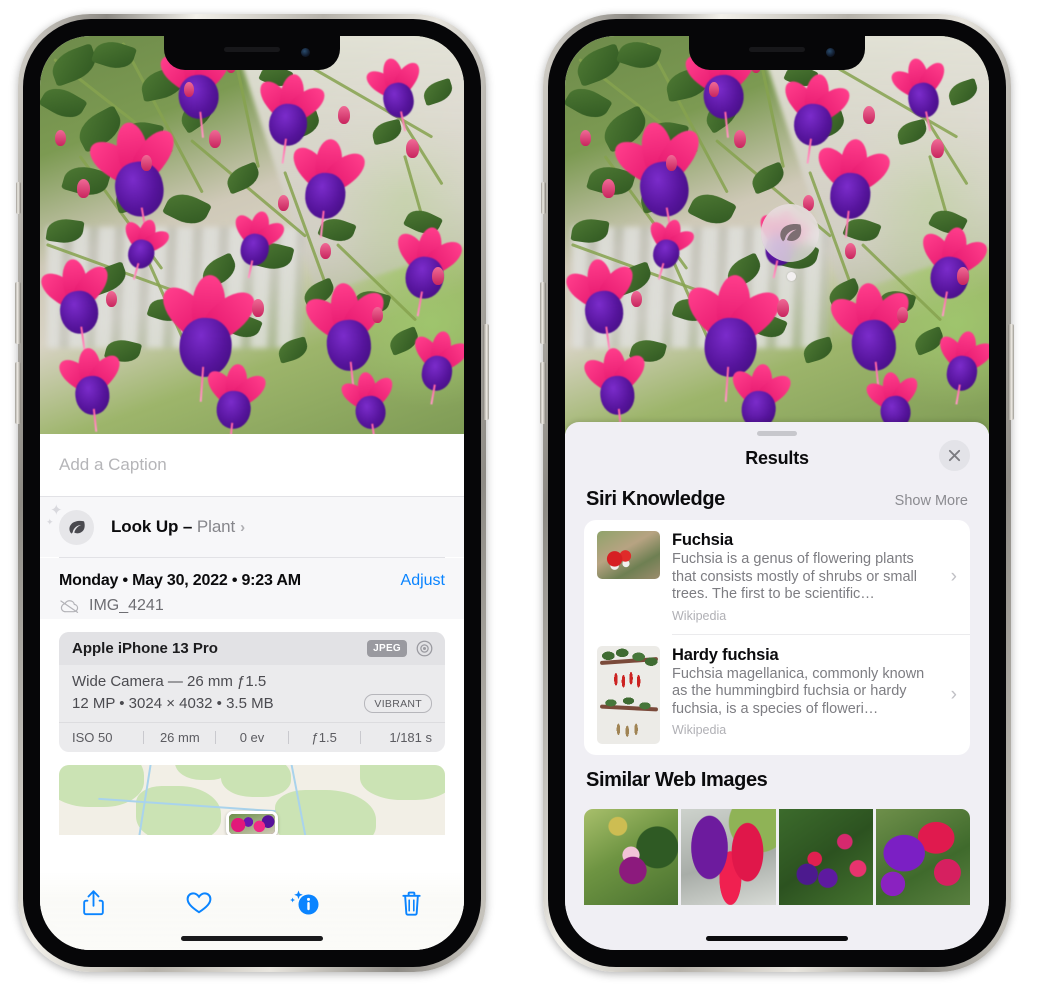 This screenshot has width=1055, height=985. Describe the element at coordinates (199, 903) in the screenshot. I see `favorite-heart-icon` at that location.